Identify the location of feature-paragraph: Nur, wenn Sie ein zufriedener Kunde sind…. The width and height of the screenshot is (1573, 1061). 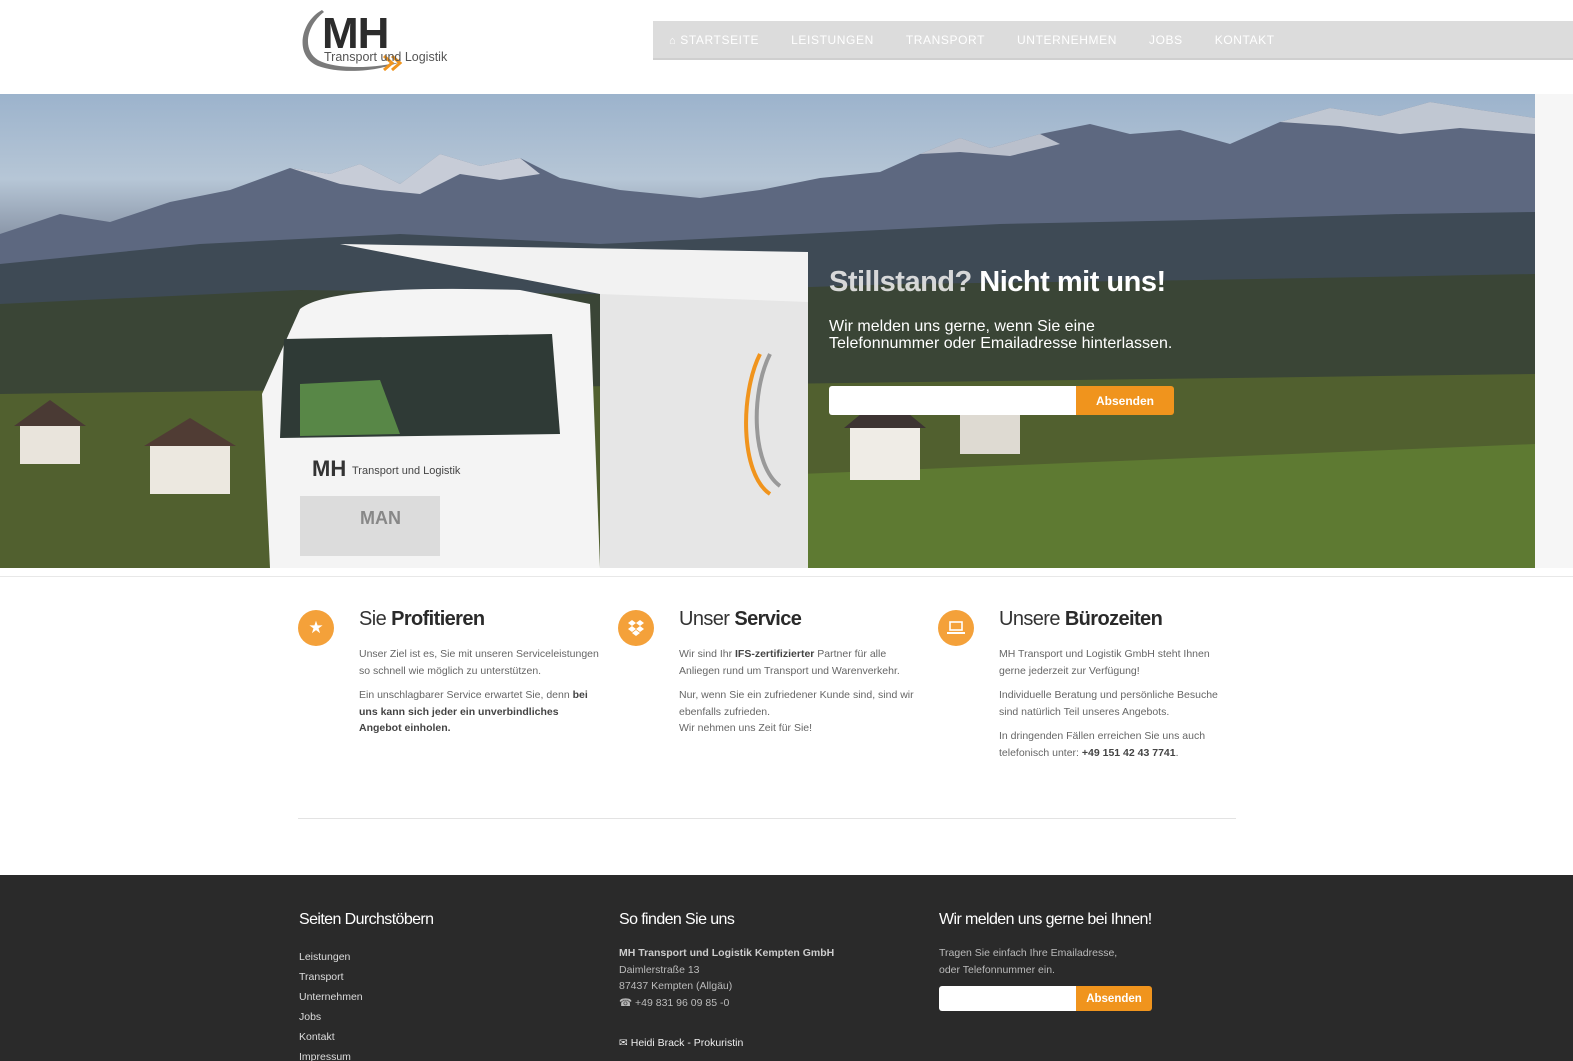
(796, 703).